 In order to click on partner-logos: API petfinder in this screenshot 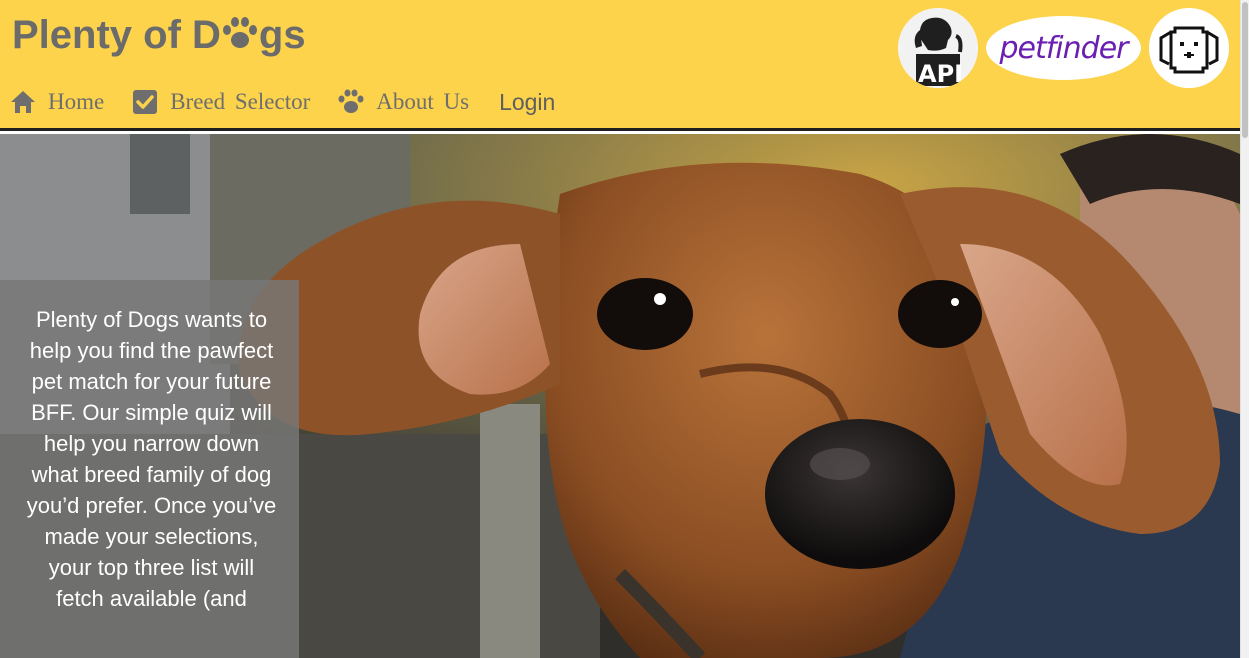, I will do `click(1063, 48)`.